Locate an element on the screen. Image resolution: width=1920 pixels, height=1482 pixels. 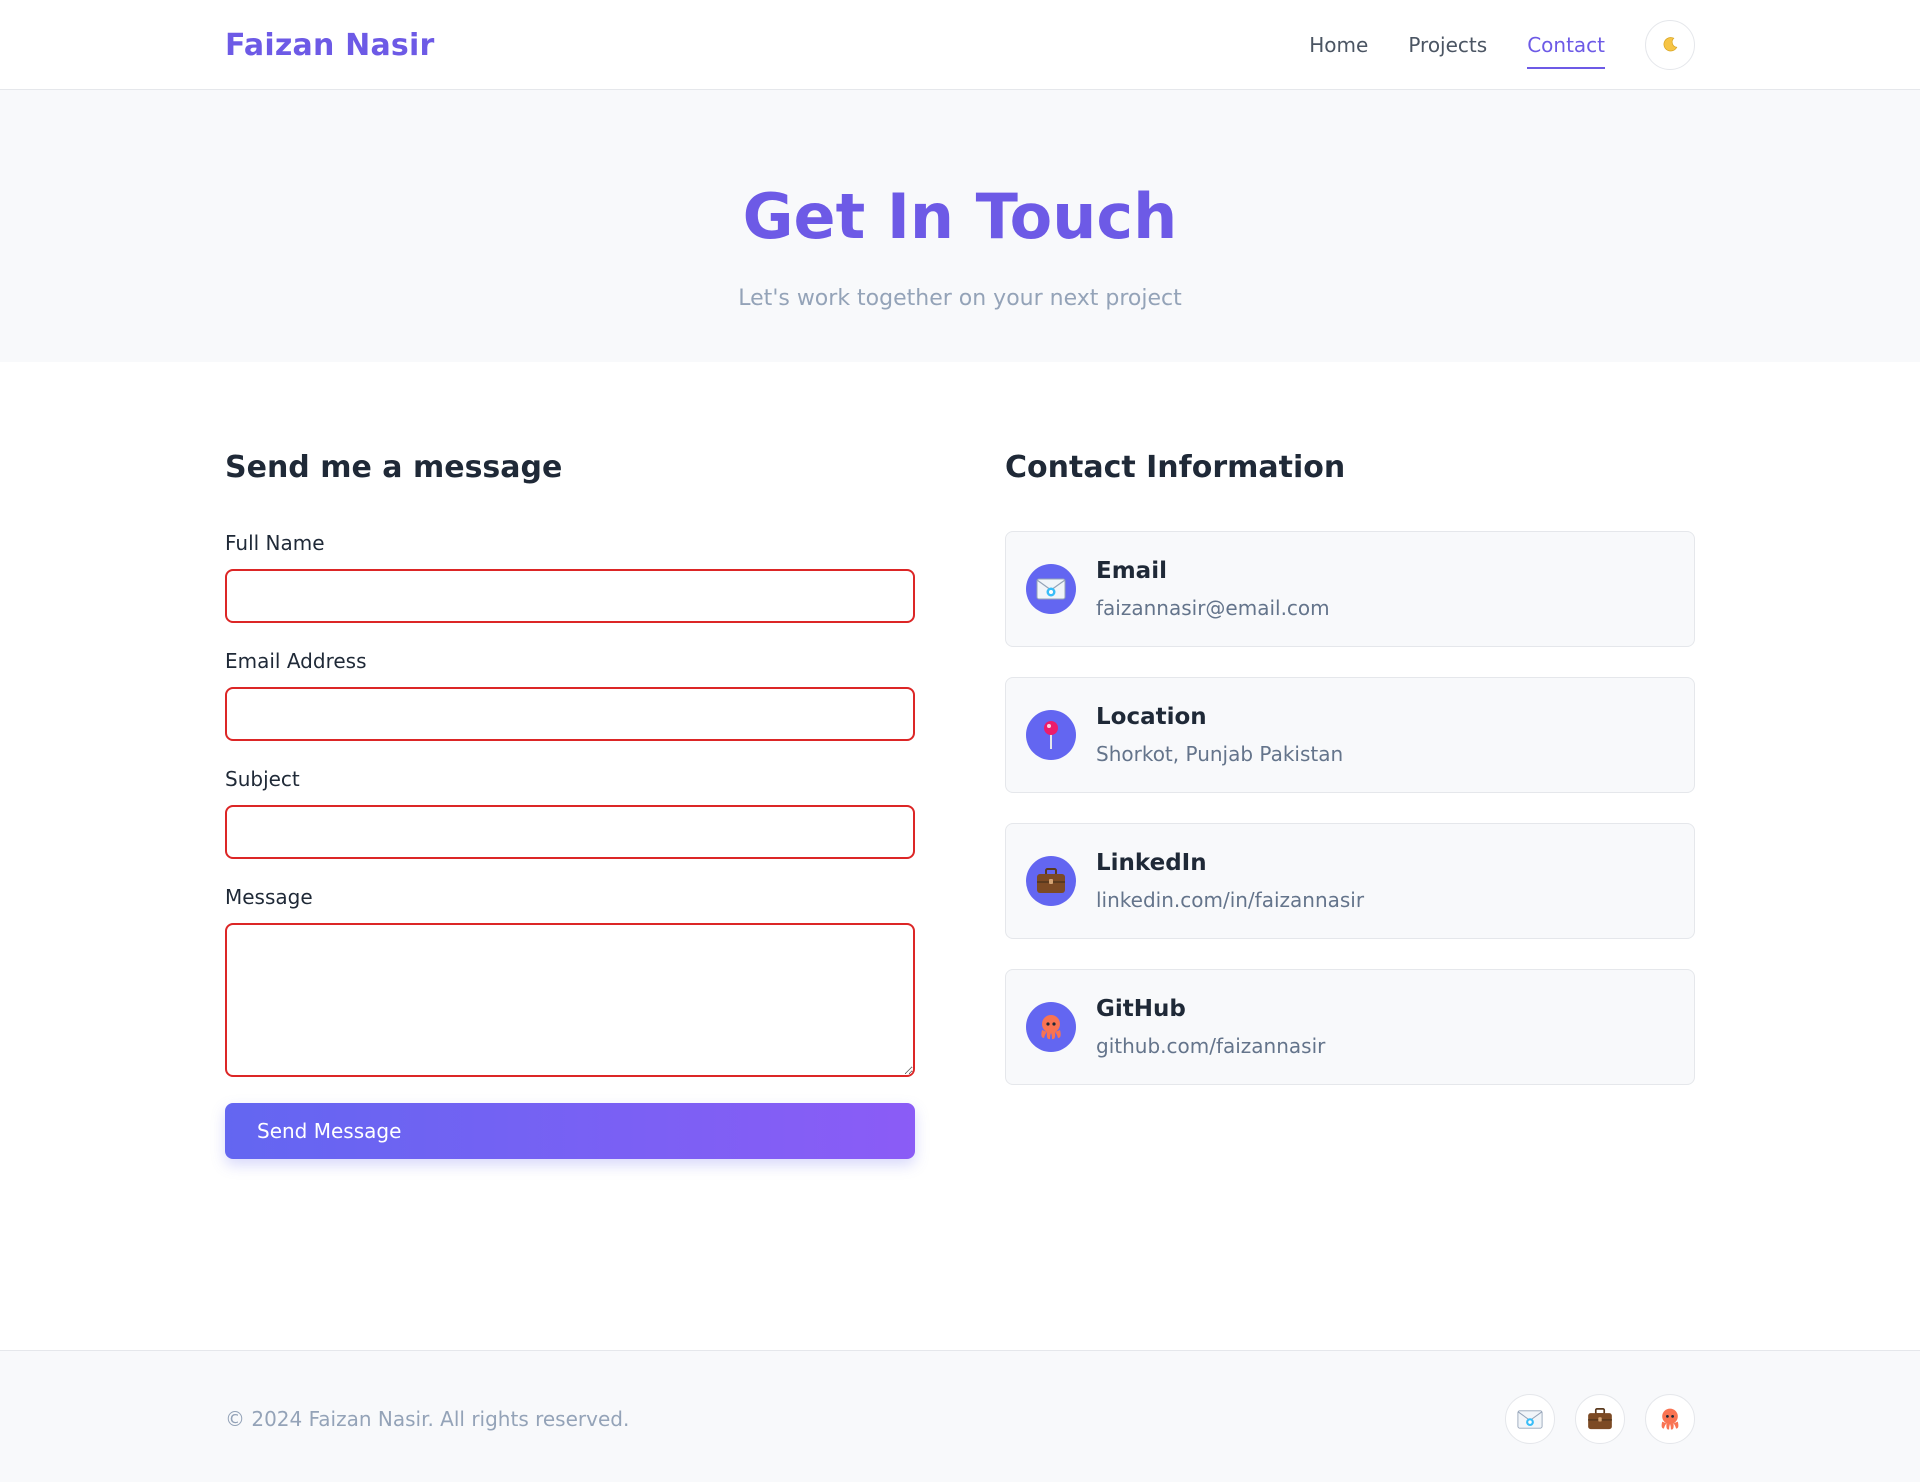
subject-field-group: Subject is located at coordinates (570, 813).